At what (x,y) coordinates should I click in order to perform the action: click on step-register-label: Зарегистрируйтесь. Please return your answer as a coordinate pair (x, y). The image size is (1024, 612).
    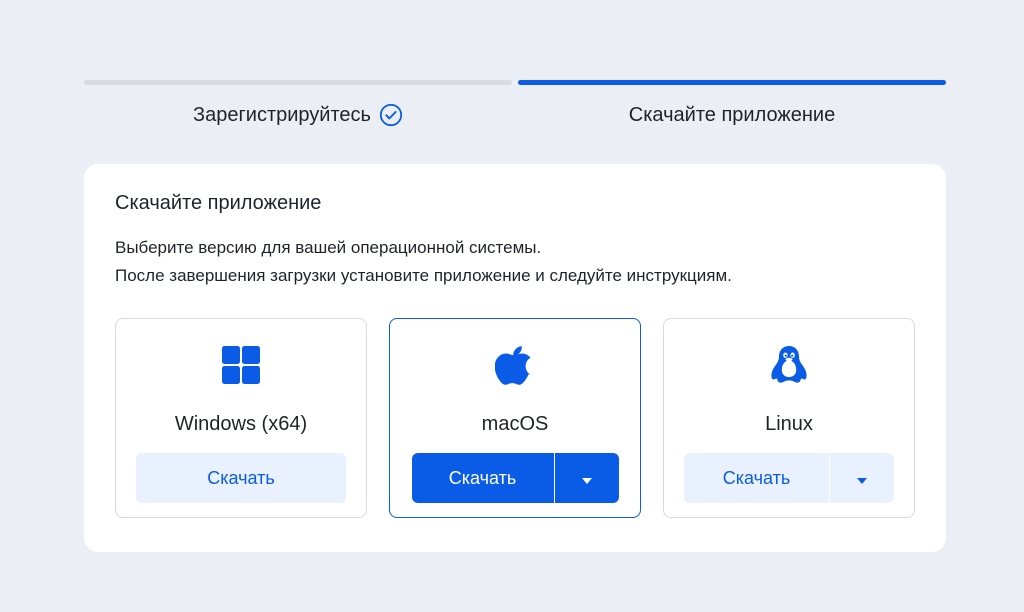
    Looking at the image, I should click on (282, 115).